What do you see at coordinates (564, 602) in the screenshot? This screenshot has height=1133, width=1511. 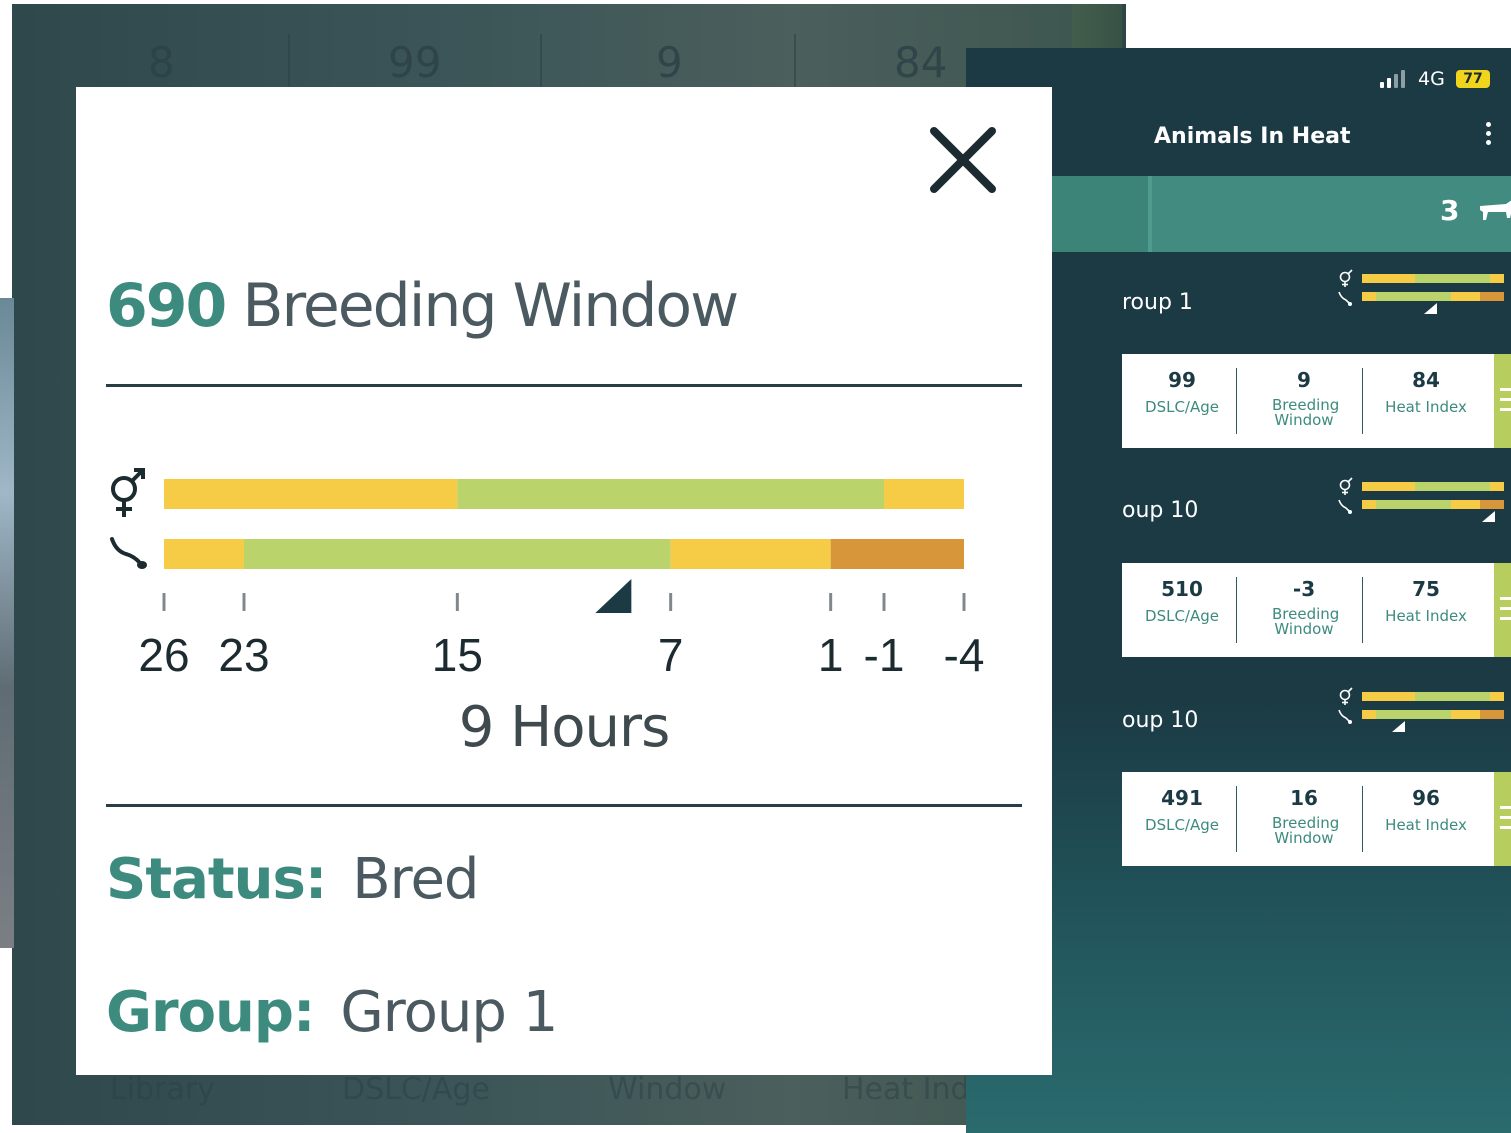 I see `axis-ticks` at bounding box center [564, 602].